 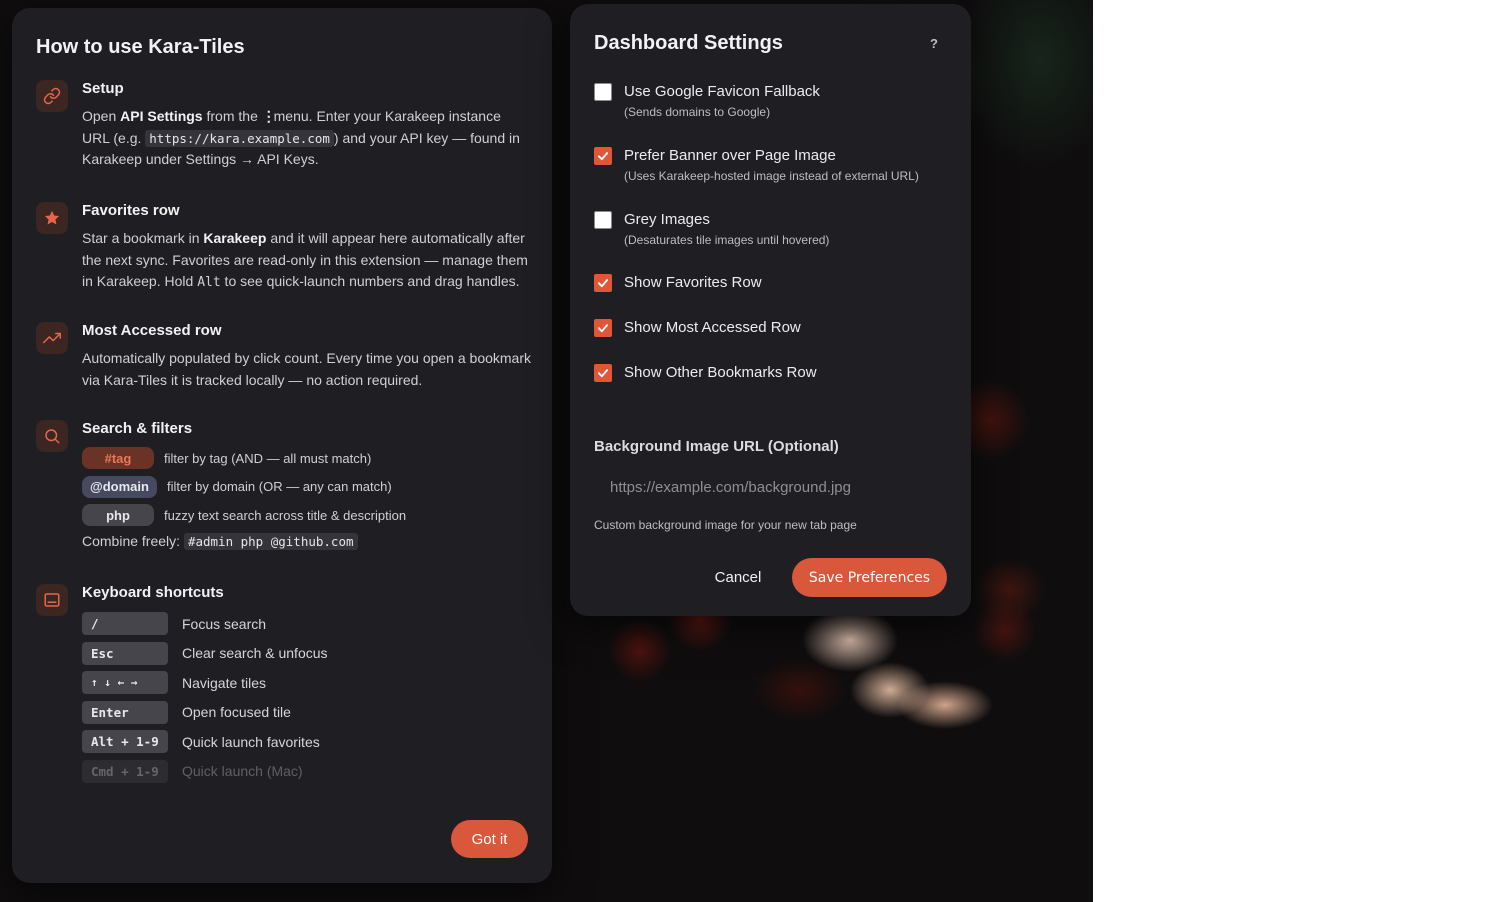 I want to click on keyboard-icon, so click(x=52, y=600).